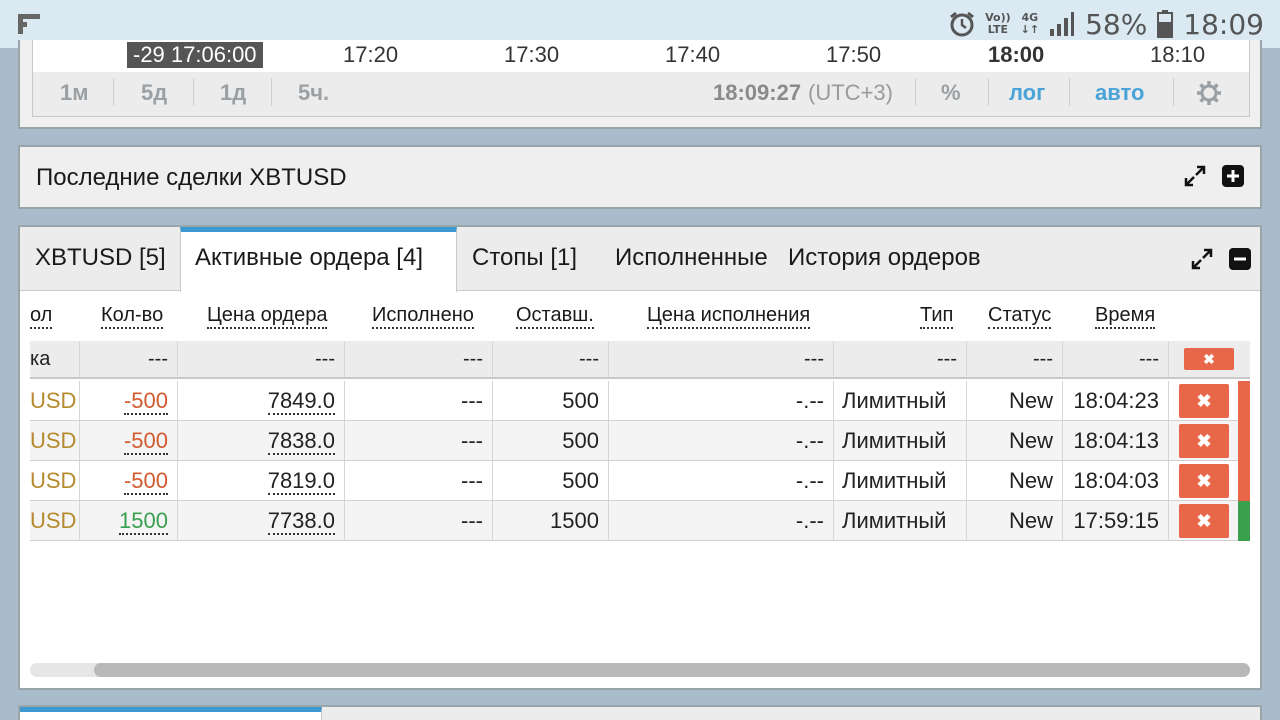 Image resolution: width=1280 pixels, height=720 pixels. What do you see at coordinates (301, 441) in the screenshot?
I see `order-price: 7838.0` at bounding box center [301, 441].